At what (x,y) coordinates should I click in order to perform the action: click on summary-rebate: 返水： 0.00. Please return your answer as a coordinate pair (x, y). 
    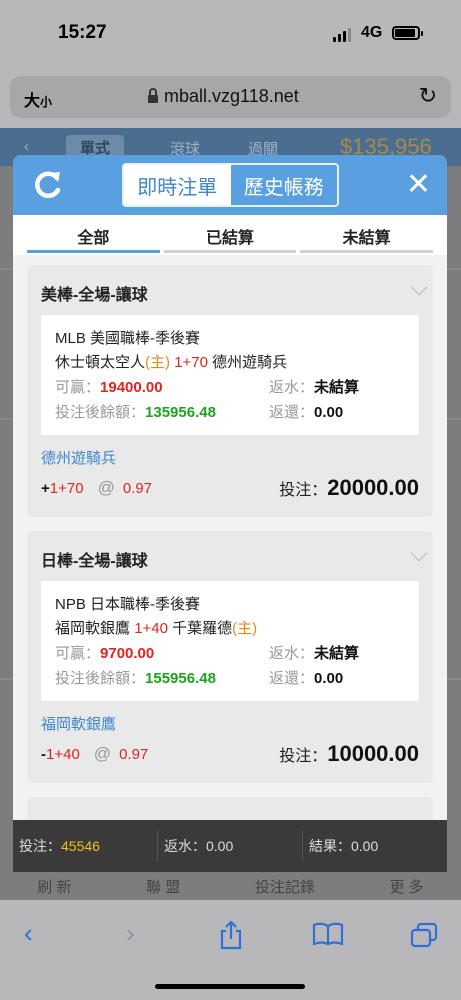
    Looking at the image, I should click on (229, 846).